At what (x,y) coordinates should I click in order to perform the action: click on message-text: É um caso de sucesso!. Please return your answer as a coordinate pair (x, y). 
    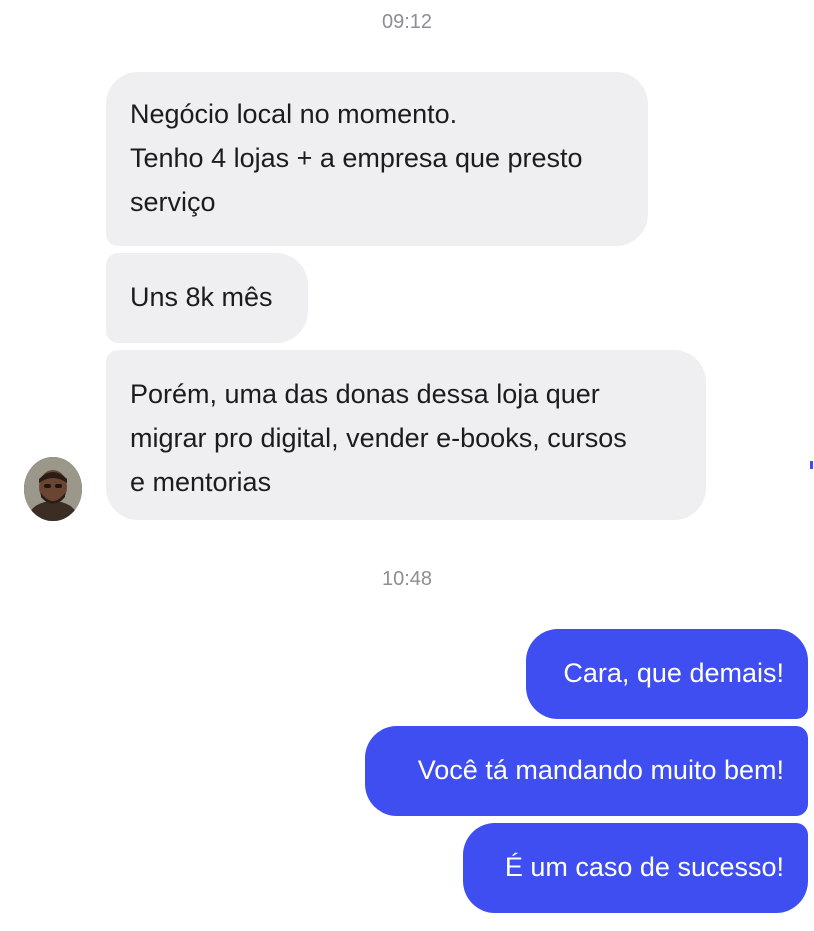
    Looking at the image, I should click on (644, 867).